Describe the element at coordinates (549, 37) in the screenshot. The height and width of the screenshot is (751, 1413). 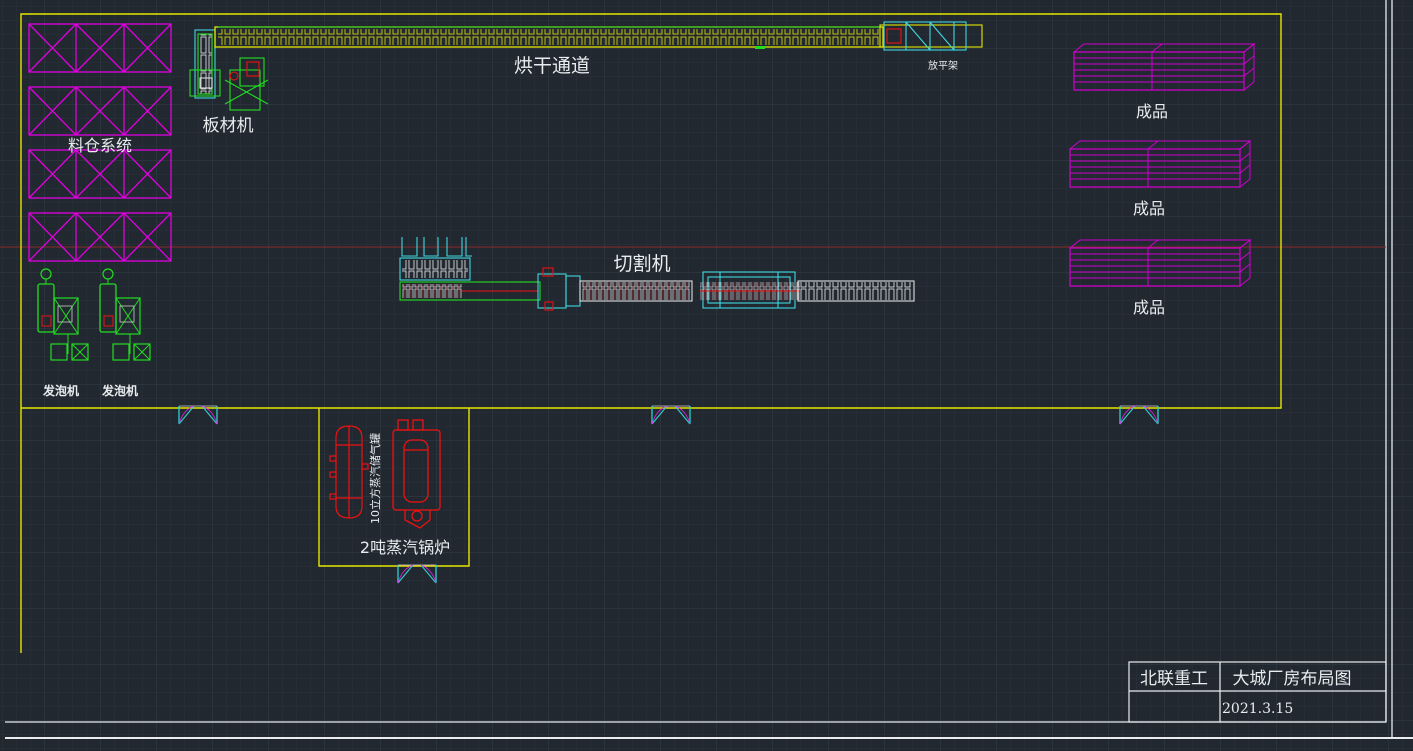
I see `drying-tunnel` at that location.